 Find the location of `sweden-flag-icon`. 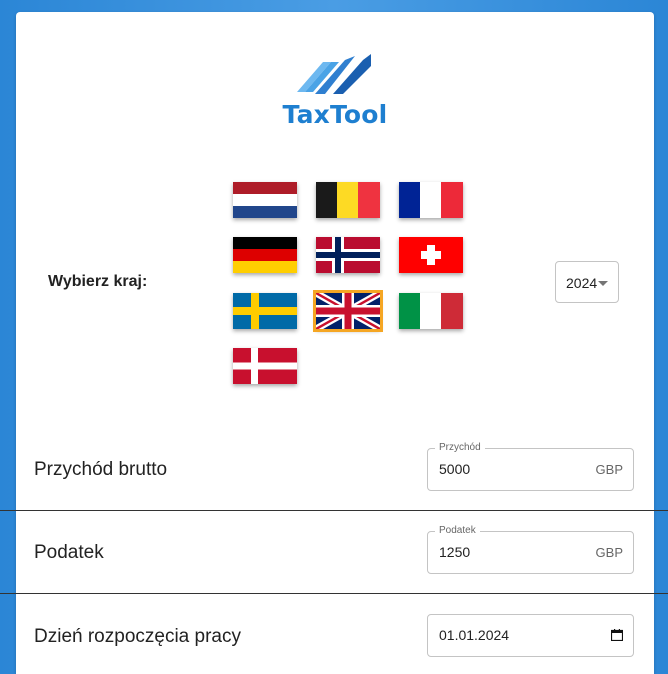

sweden-flag-icon is located at coordinates (265, 311).